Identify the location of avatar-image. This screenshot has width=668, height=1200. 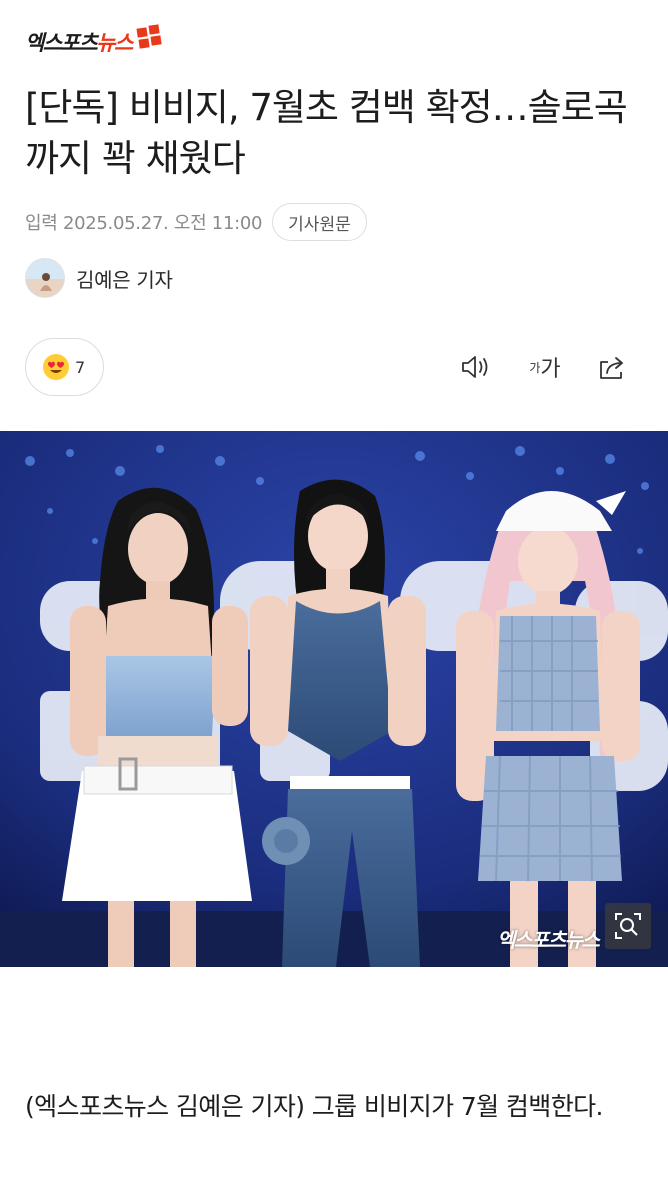
(45, 278).